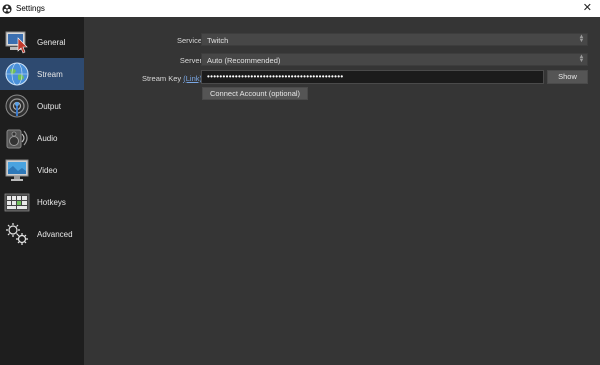  I want to click on sidebar-item-label: General, so click(51, 42).